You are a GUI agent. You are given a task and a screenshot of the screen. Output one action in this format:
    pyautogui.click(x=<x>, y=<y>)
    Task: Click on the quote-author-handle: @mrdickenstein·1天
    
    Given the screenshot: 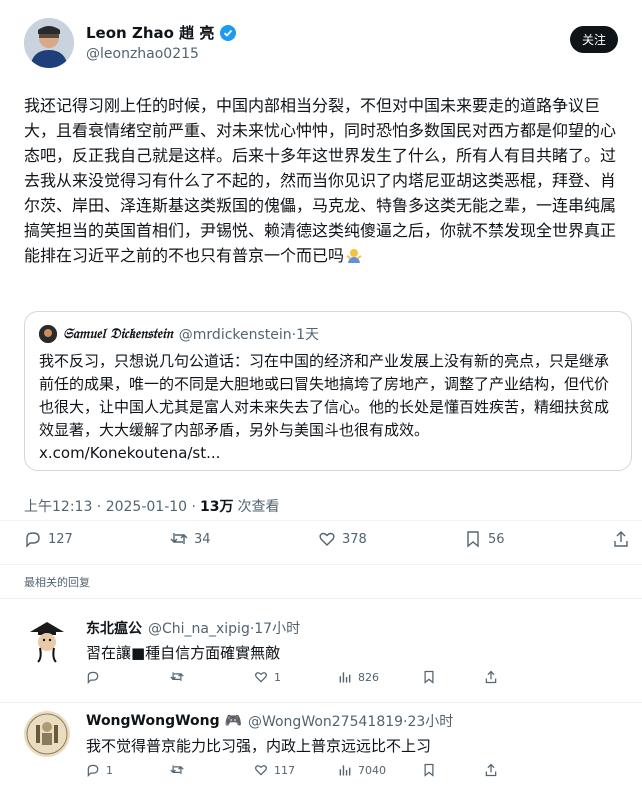 What is the action you would take?
    pyautogui.click(x=249, y=334)
    